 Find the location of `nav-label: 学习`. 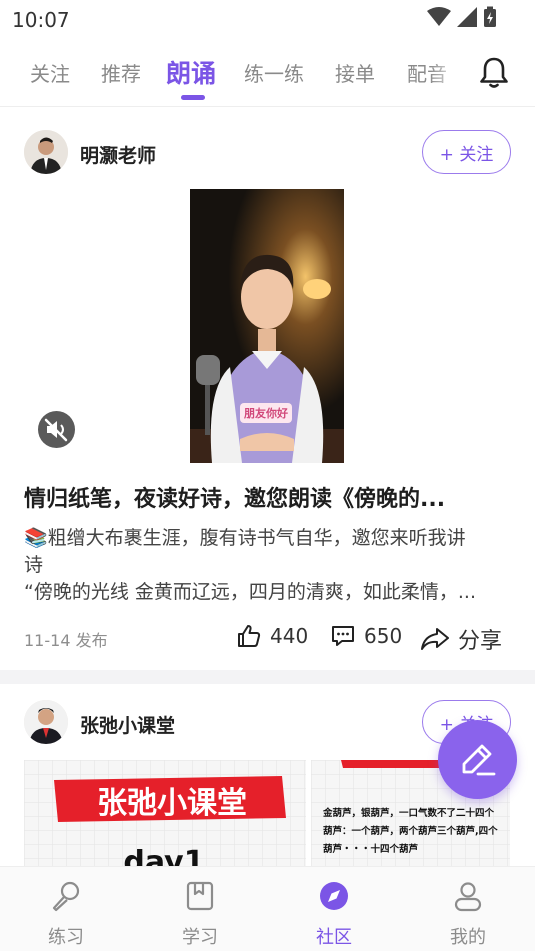

nav-label: 学习 is located at coordinates (200, 937).